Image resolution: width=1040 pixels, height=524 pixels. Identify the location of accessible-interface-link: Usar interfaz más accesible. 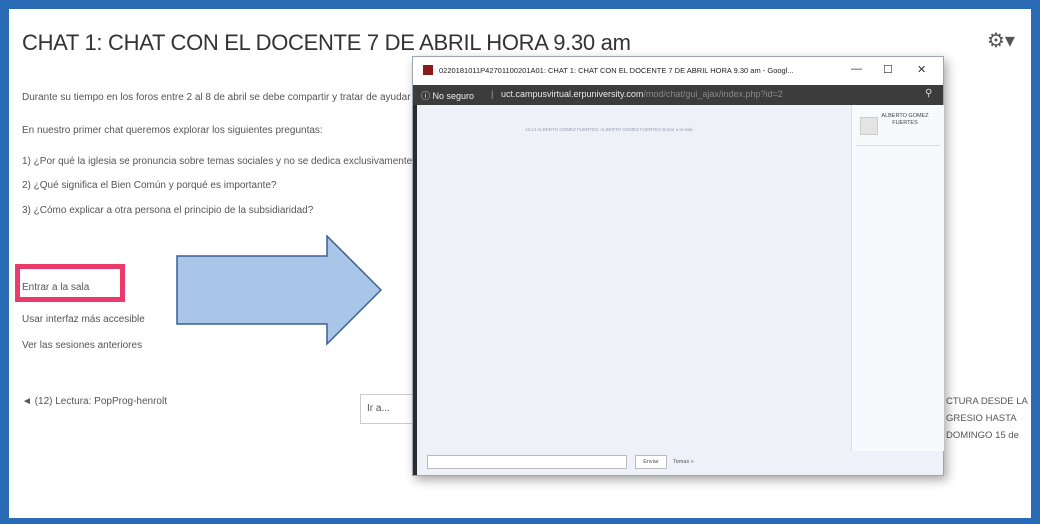
(83, 319).